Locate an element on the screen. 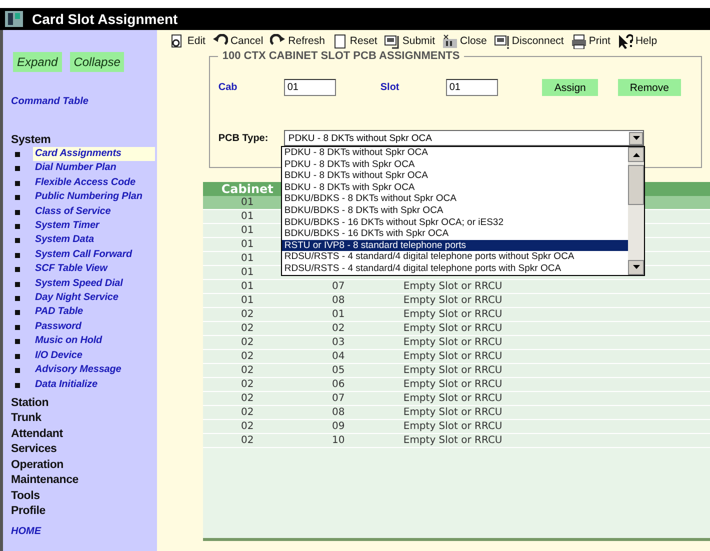 The image size is (710, 551). table-cell-text: 09 is located at coordinates (338, 426).